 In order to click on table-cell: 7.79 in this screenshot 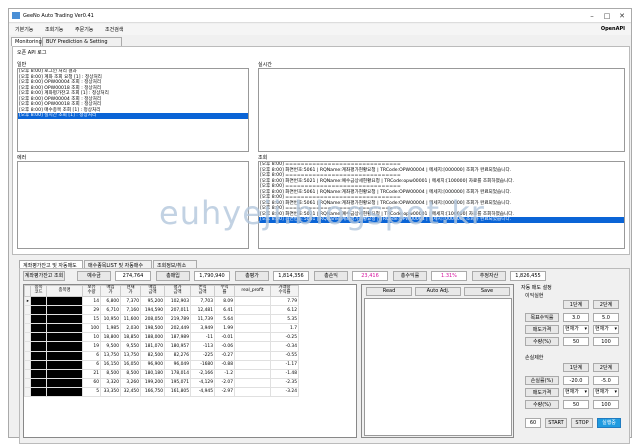, I will do `click(284, 301)`.